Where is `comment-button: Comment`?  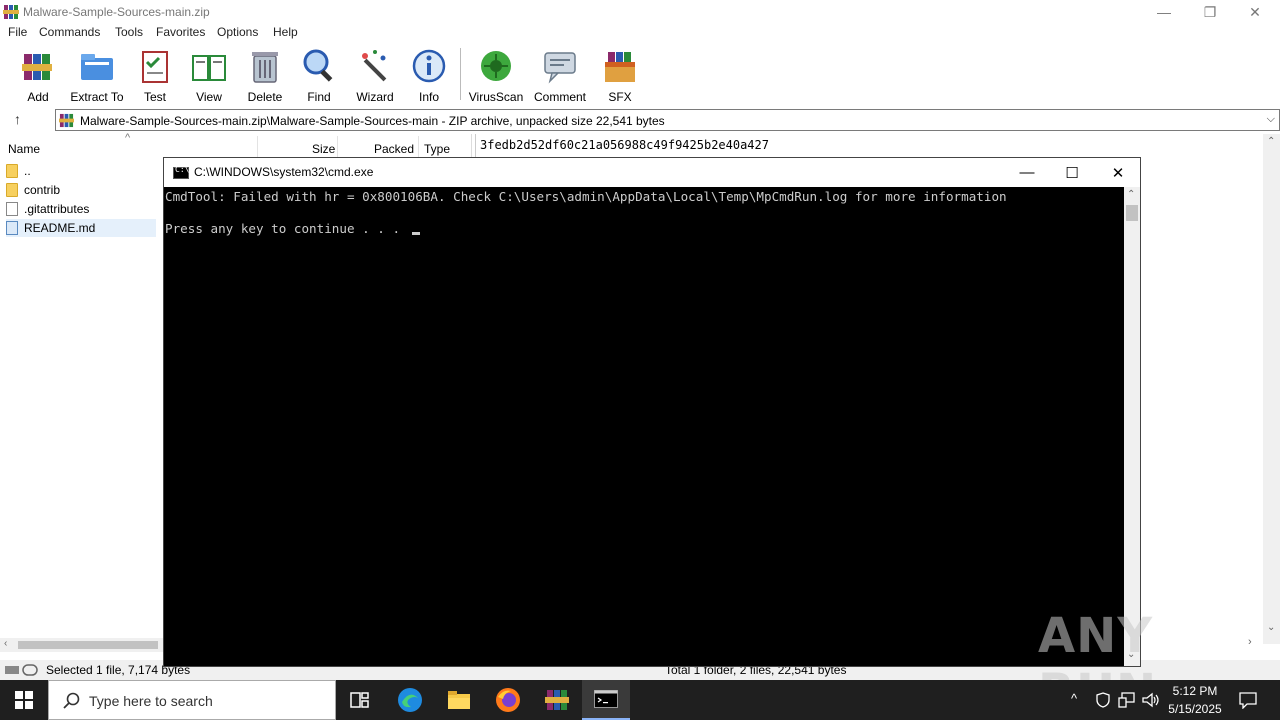 comment-button: Comment is located at coordinates (560, 76).